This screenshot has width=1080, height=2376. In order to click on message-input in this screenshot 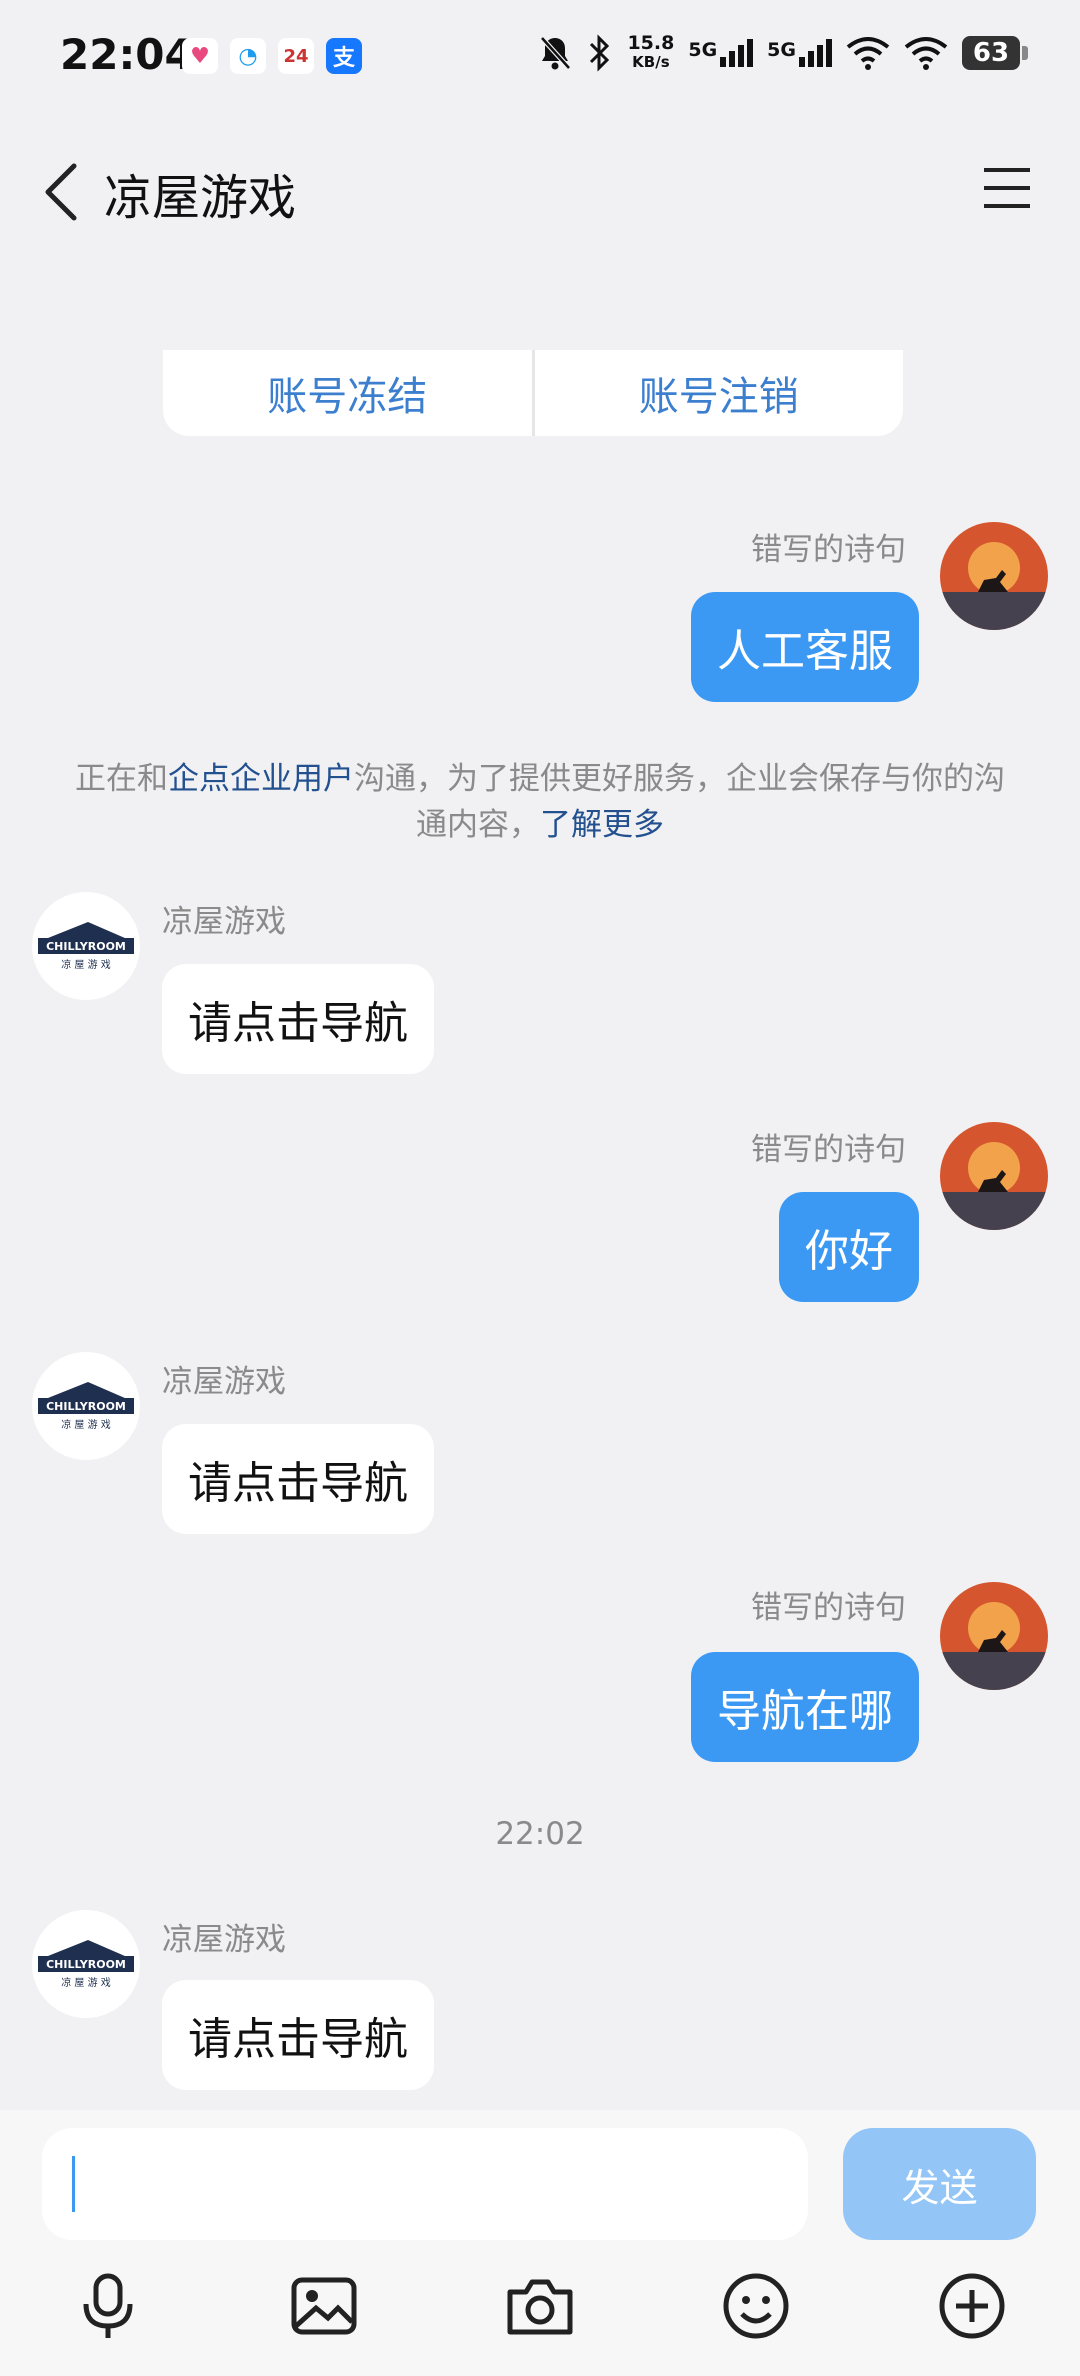, I will do `click(425, 2184)`.